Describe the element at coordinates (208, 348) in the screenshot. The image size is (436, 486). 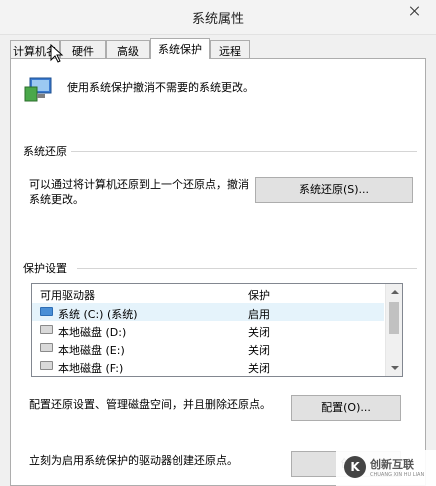
I see `list-item: 本地磁盘 (E:) 关闭` at that location.